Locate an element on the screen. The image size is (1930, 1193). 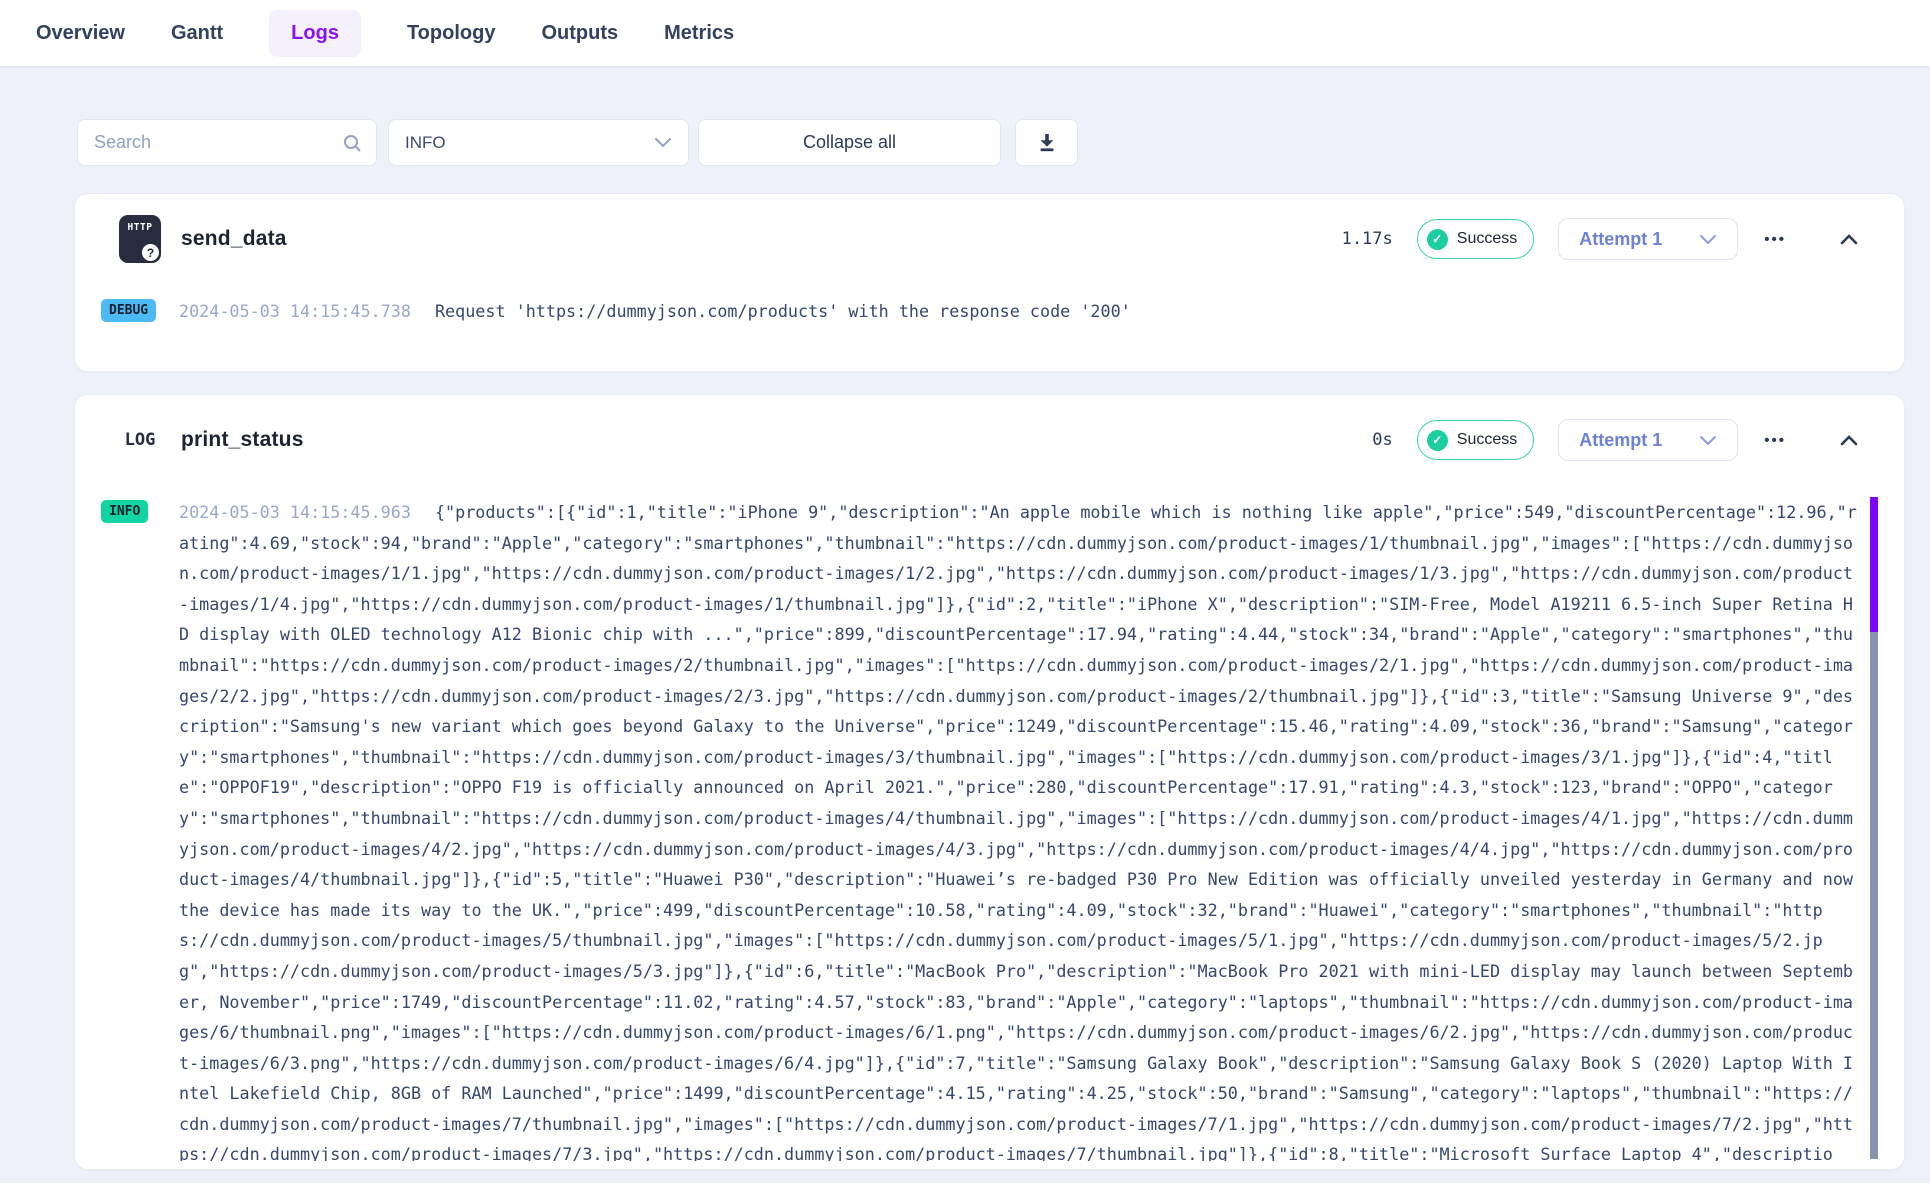
task-title: print_status is located at coordinates (242, 439).